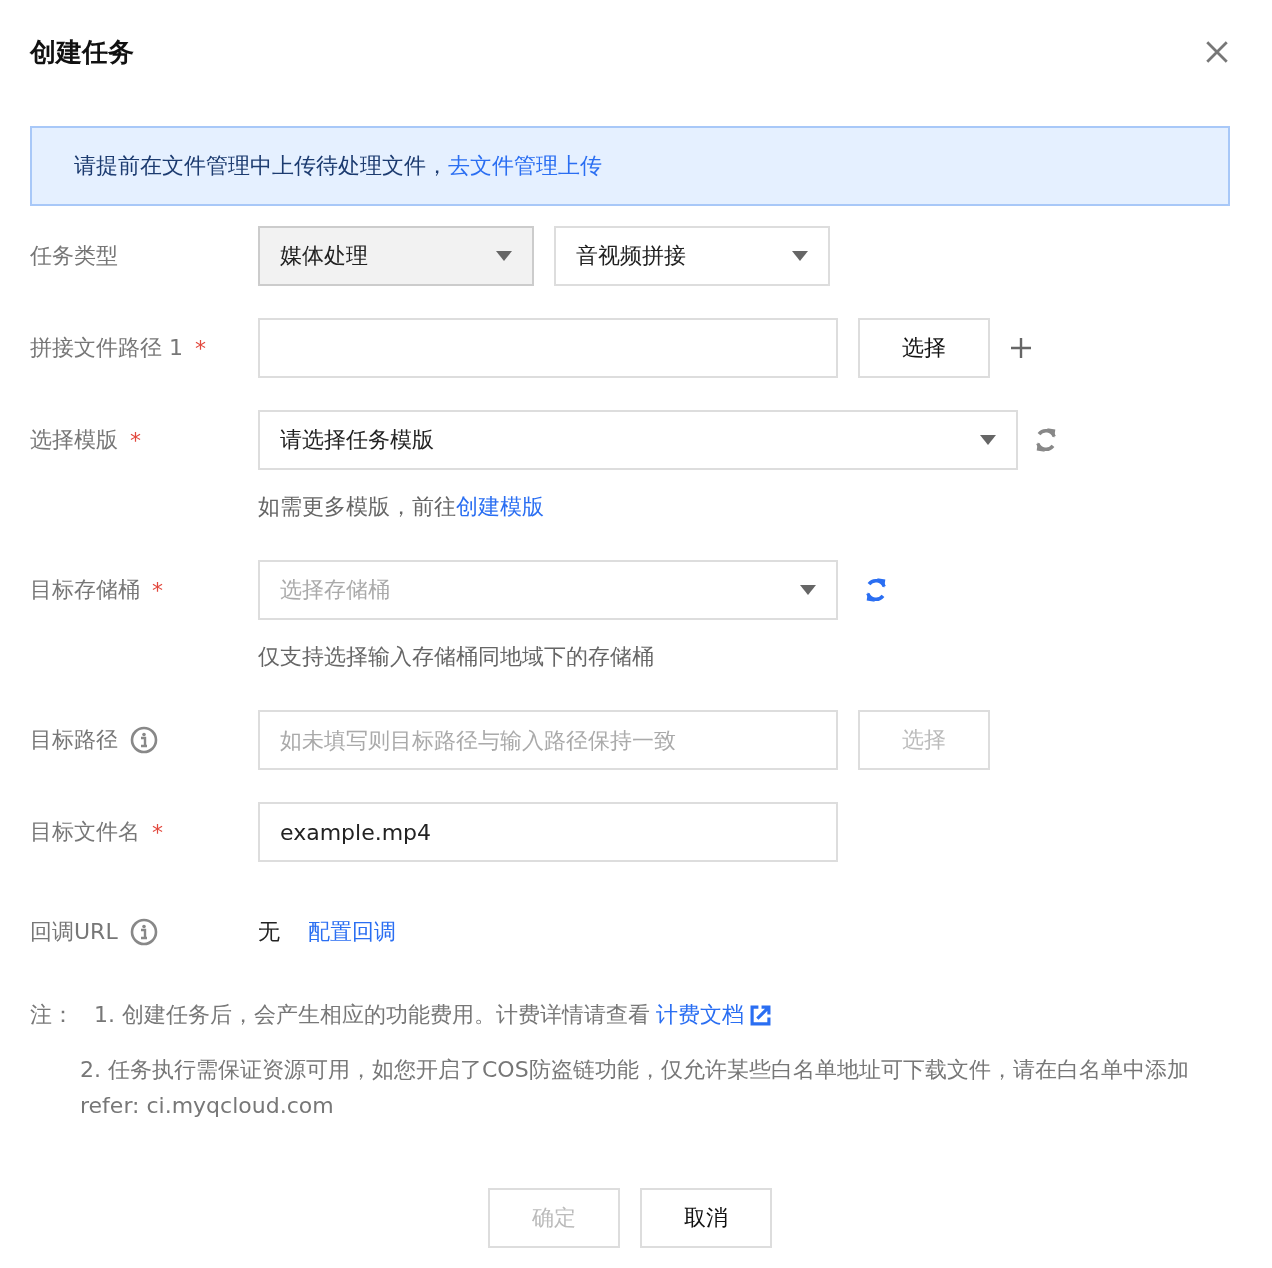 This screenshot has height=1268, width=1272. I want to click on close-icon, so click(1217, 52).